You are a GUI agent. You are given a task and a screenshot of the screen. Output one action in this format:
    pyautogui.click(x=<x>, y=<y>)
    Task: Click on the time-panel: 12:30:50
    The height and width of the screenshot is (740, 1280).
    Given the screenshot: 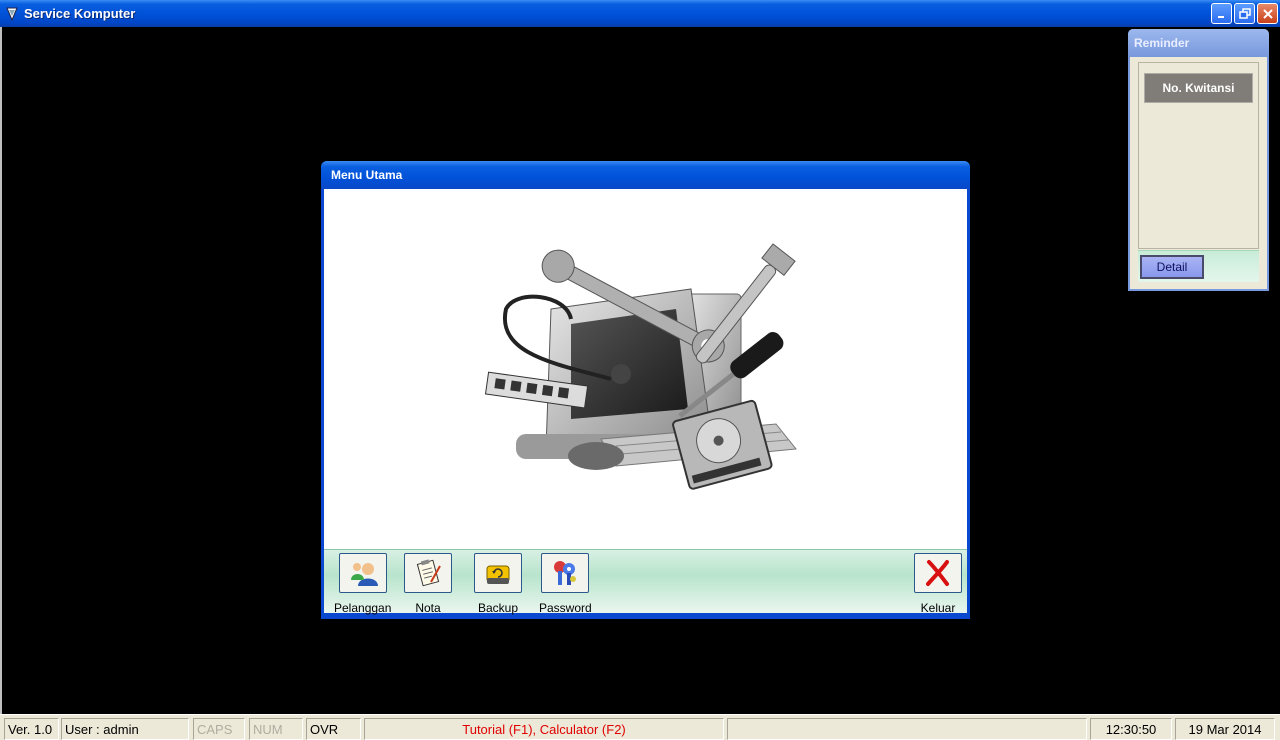 What is the action you would take?
    pyautogui.click(x=1131, y=729)
    